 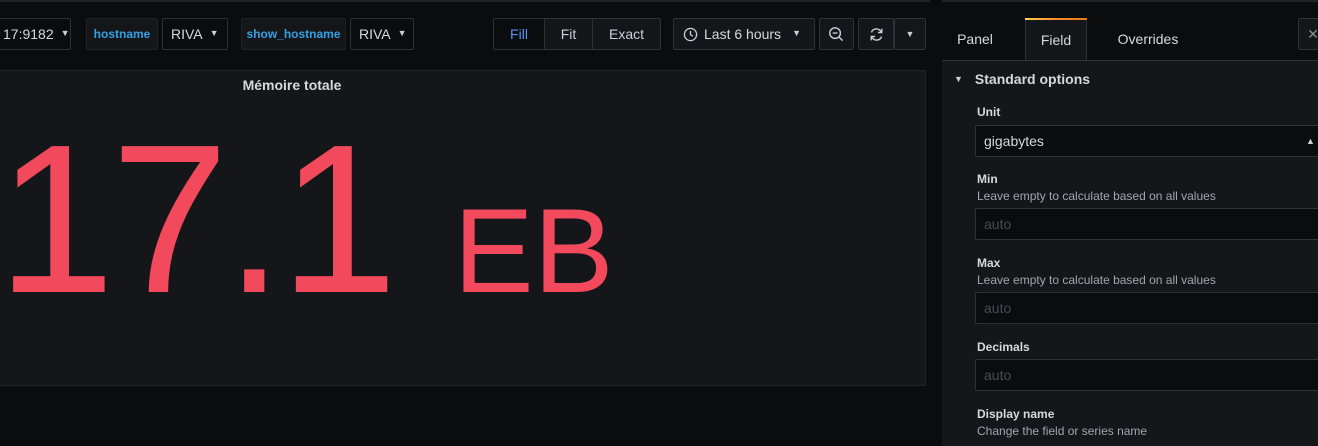 I want to click on max-label: Max, so click(x=989, y=263).